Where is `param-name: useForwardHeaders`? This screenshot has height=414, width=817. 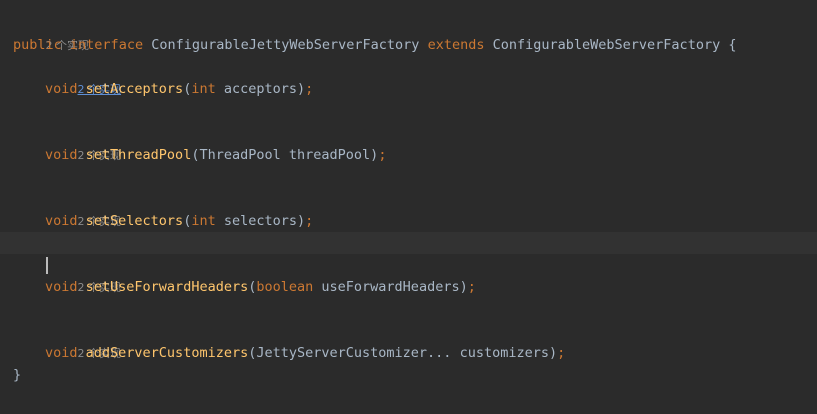 param-name: useForwardHeaders is located at coordinates (390, 287).